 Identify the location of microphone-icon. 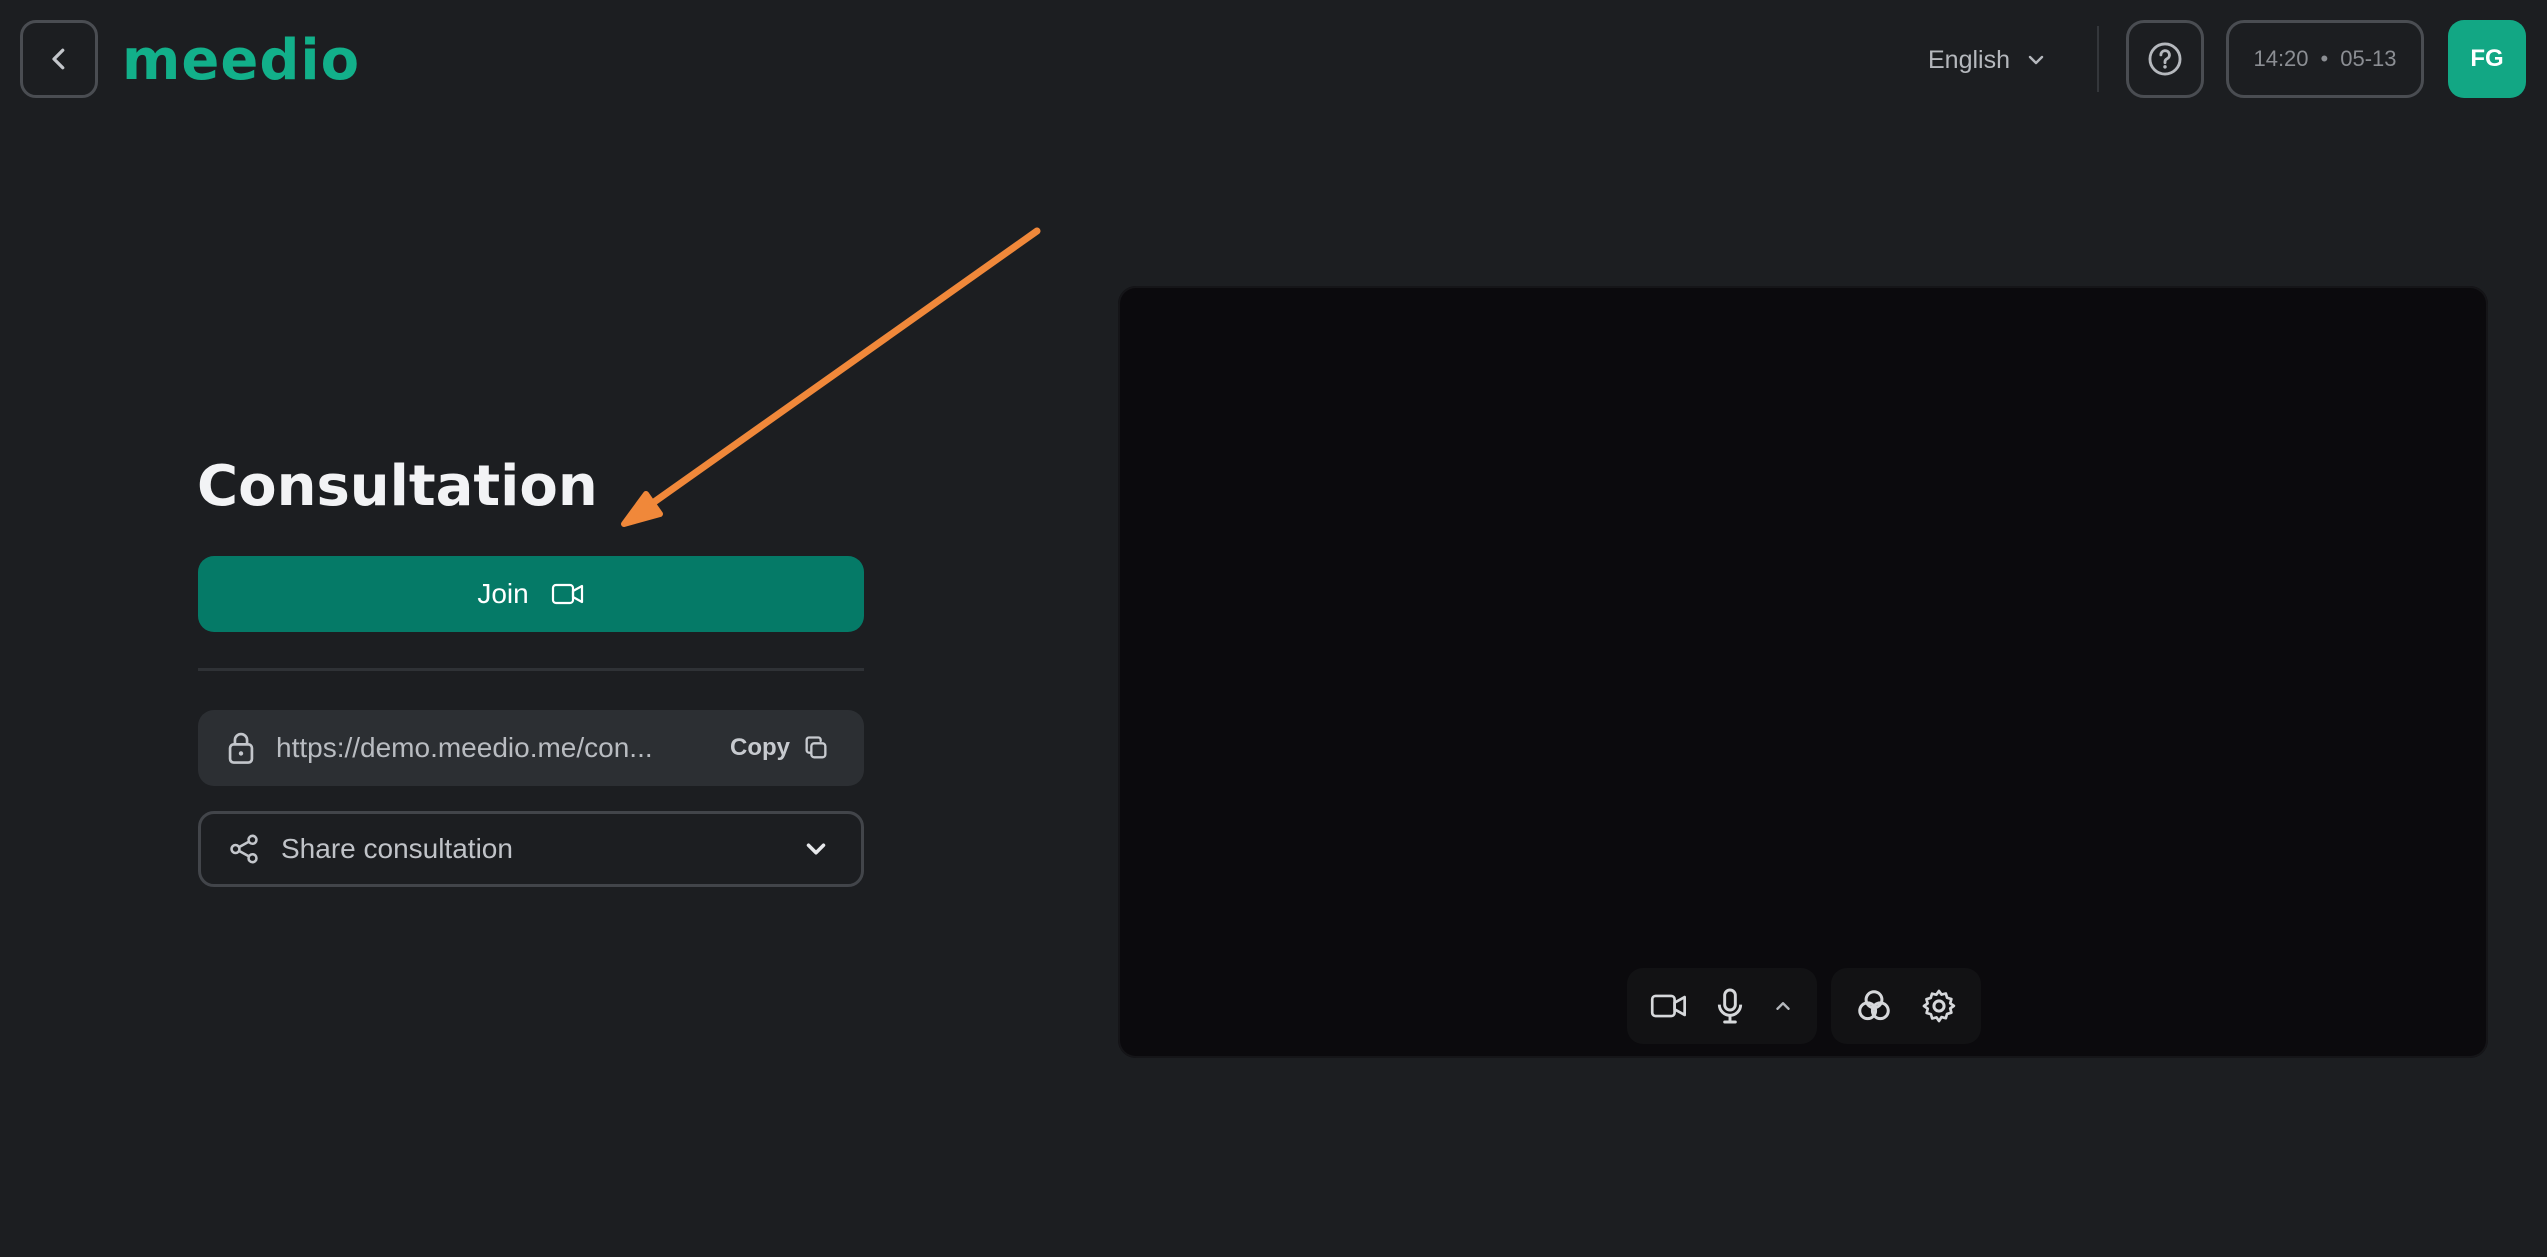
(1730, 1006).